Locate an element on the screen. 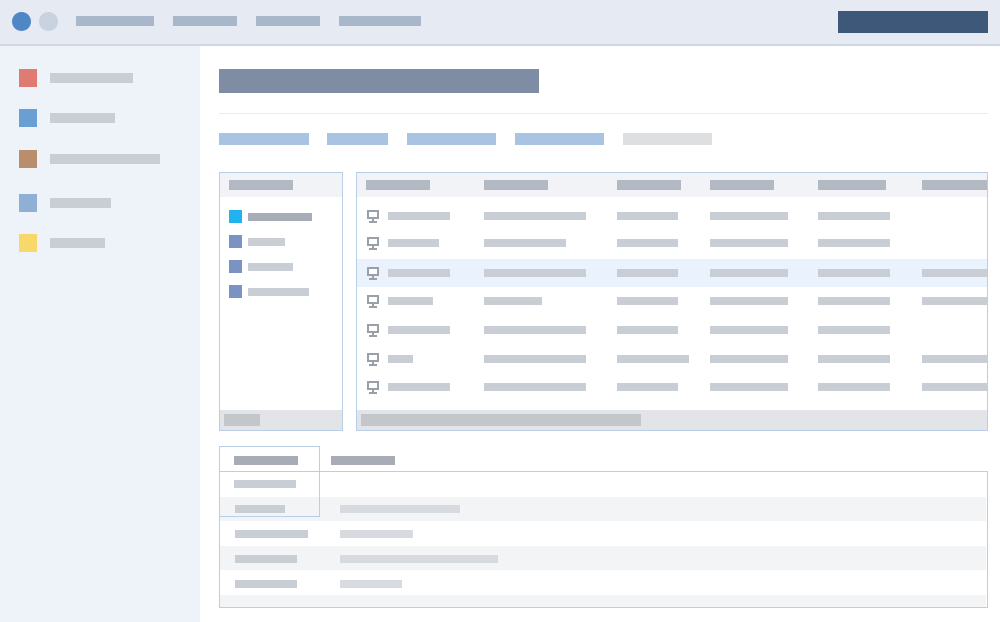 The height and width of the screenshot is (622, 1000). sidebar-item-3-label is located at coordinates (105, 159).